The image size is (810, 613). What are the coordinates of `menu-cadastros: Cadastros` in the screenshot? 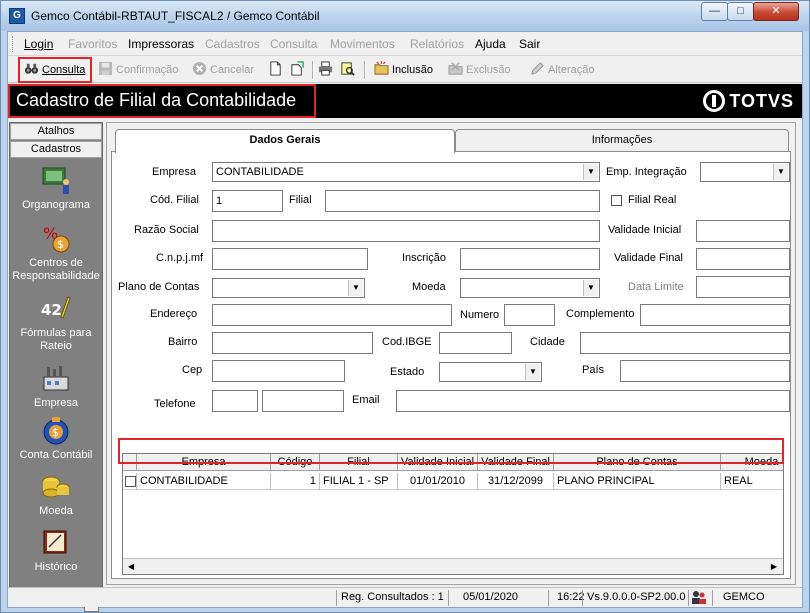 It's located at (232, 44).